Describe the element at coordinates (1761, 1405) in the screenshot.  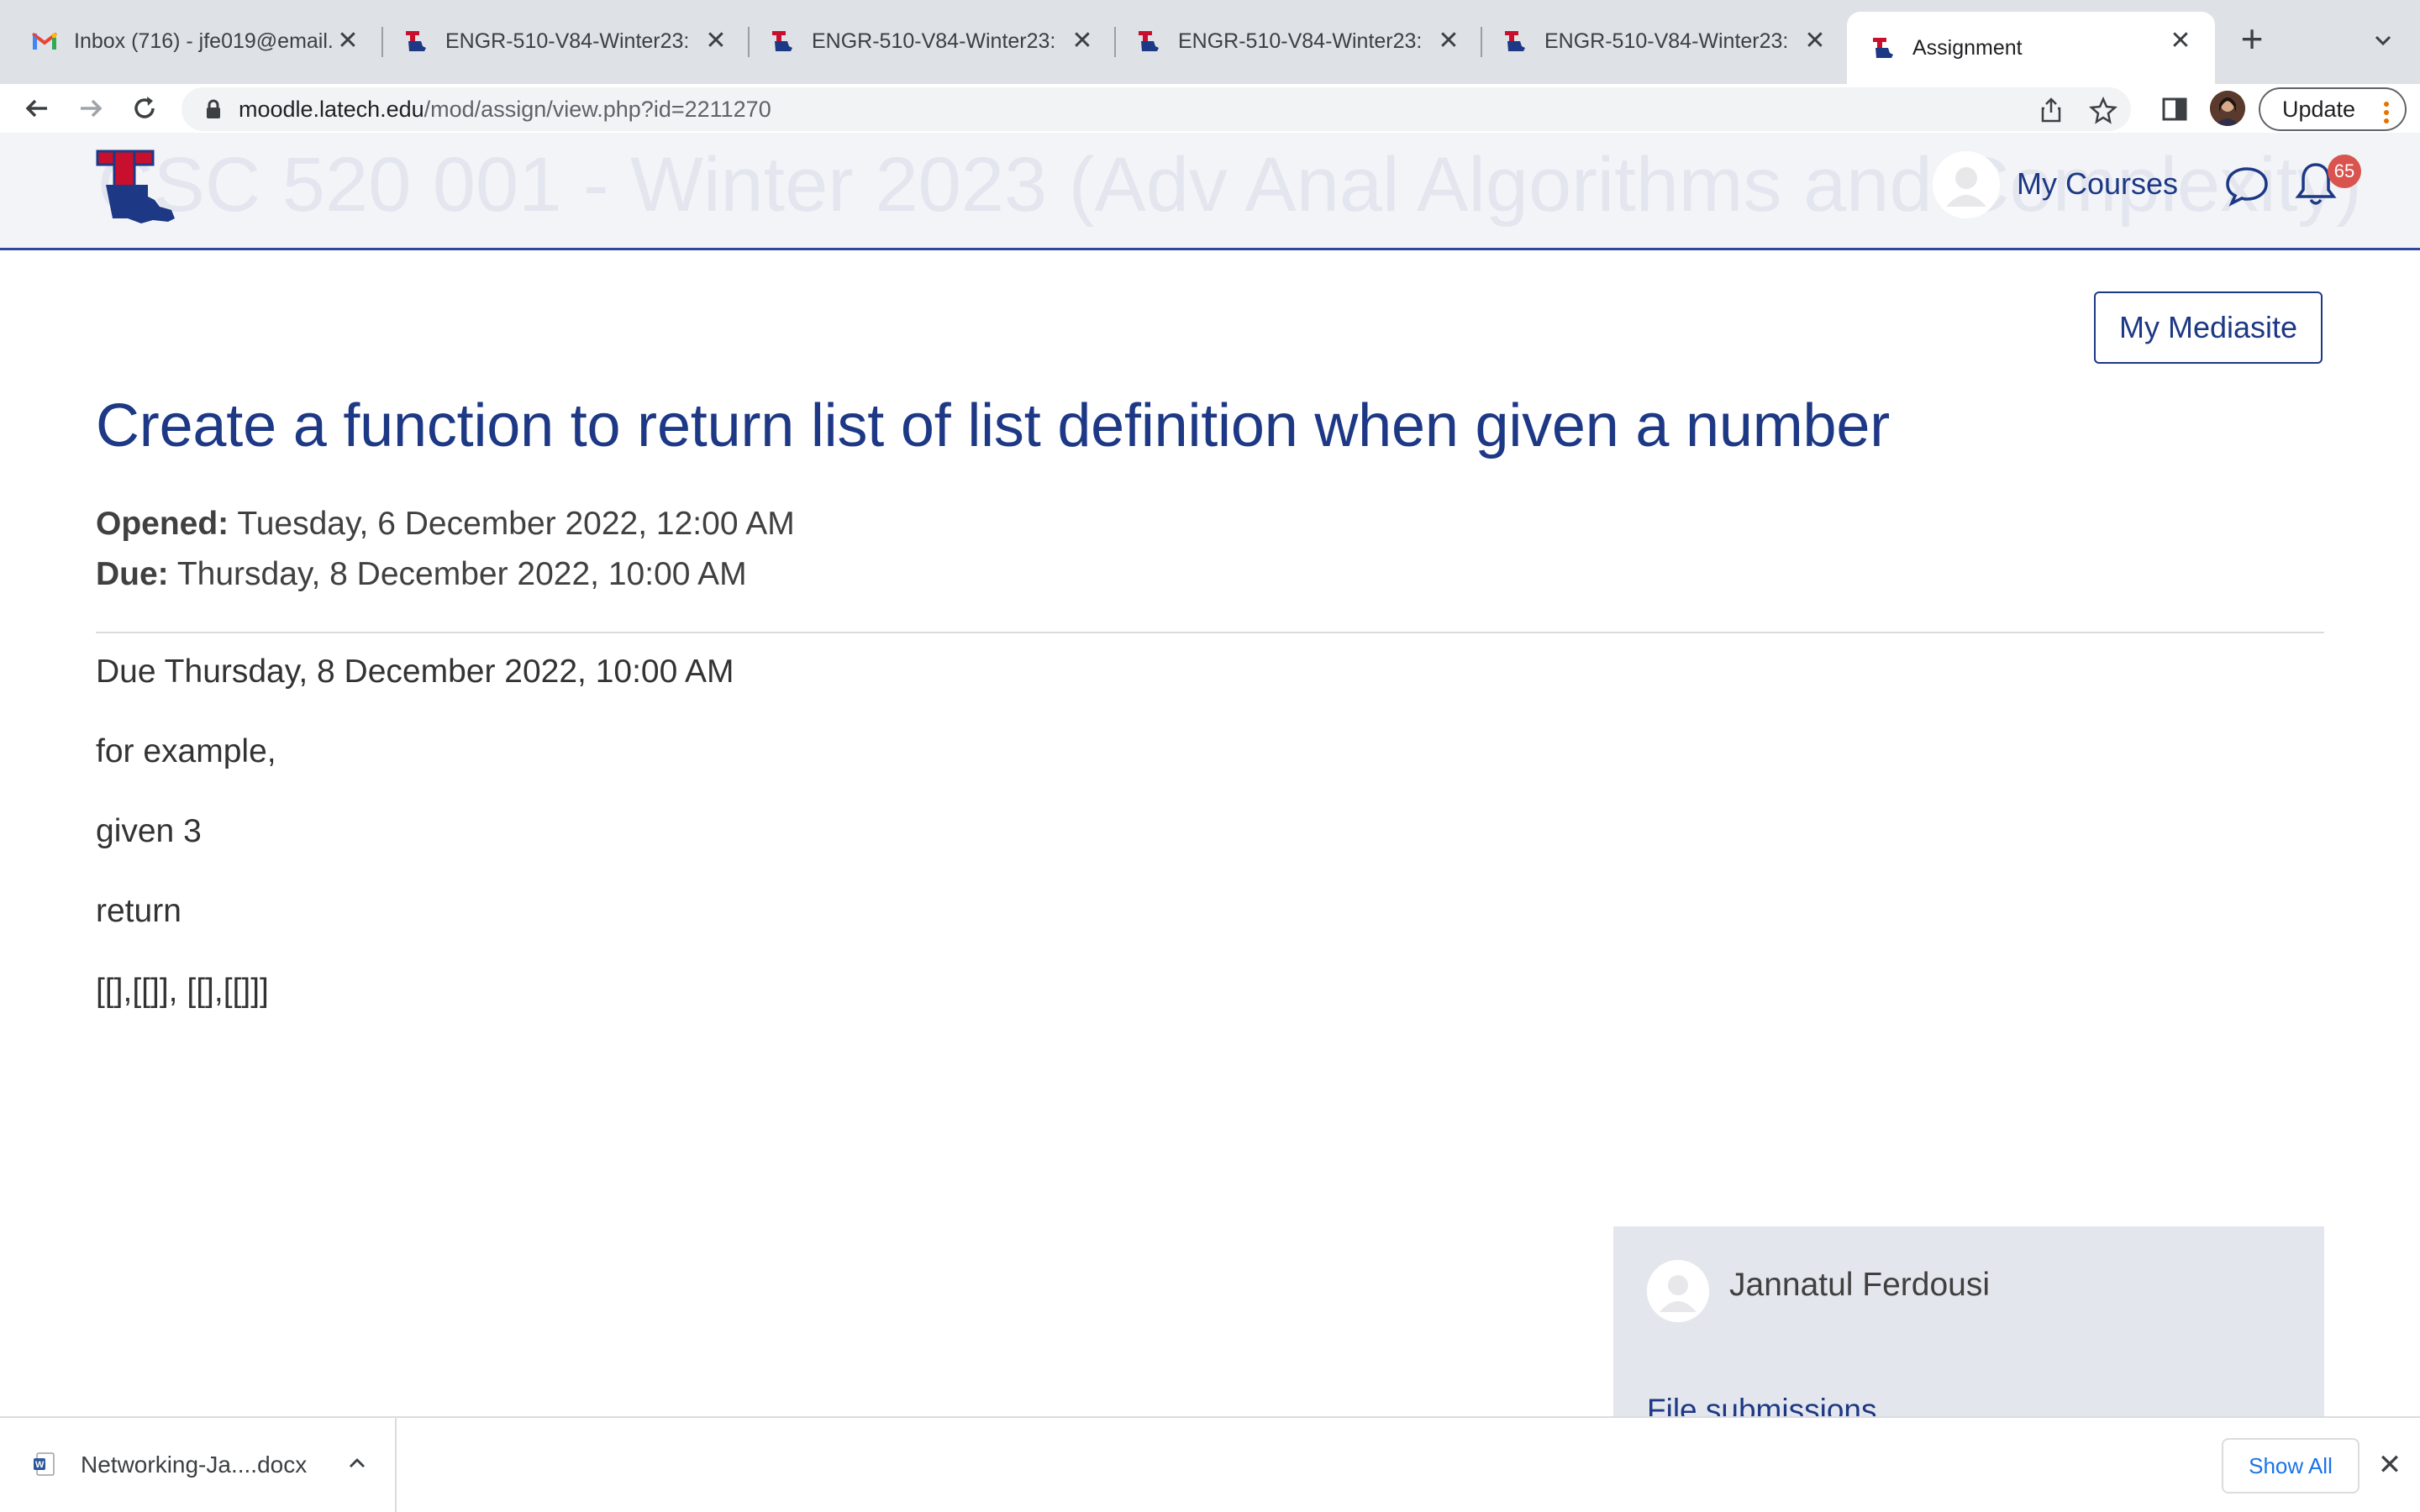
I see `file-submissions-link: File submissions` at that location.